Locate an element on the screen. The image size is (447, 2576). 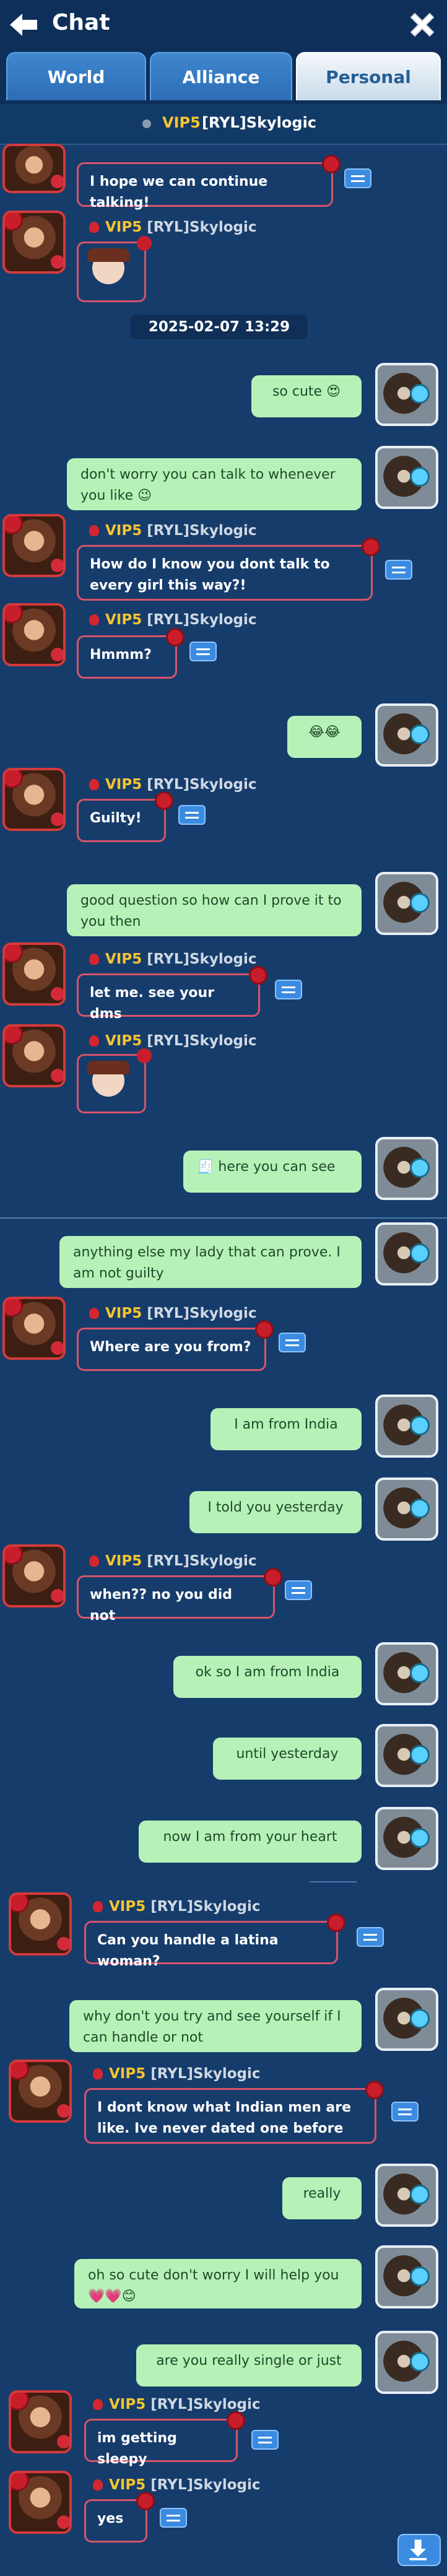
incoming-message: I hope we can continue talking! is located at coordinates (208, 184).